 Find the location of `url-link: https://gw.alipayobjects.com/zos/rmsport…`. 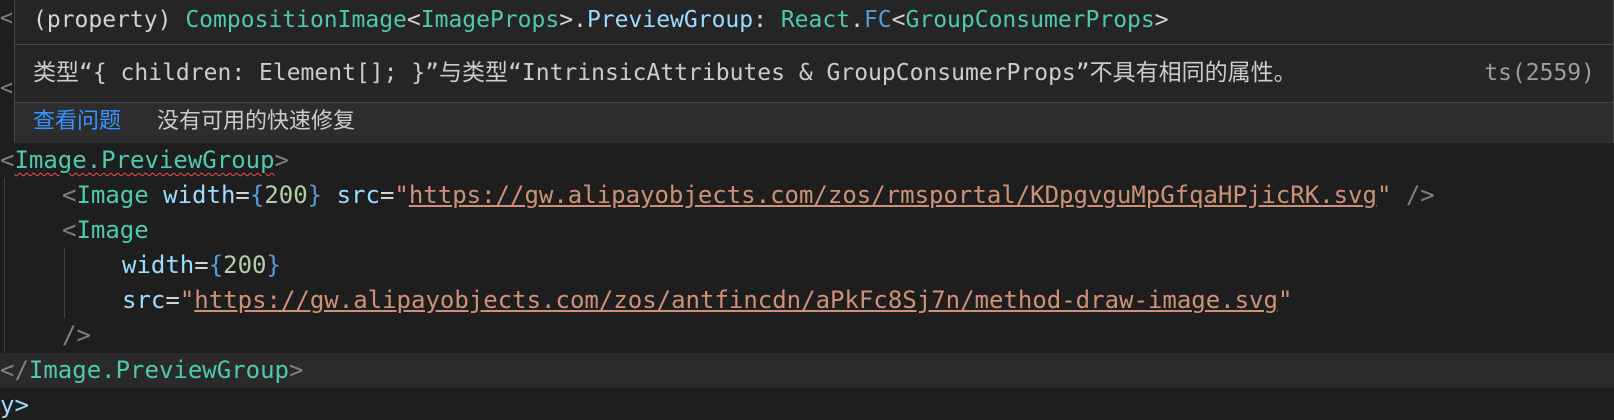

url-link: https://gw.alipayobjects.com/zos/rmsport… is located at coordinates (893, 195).